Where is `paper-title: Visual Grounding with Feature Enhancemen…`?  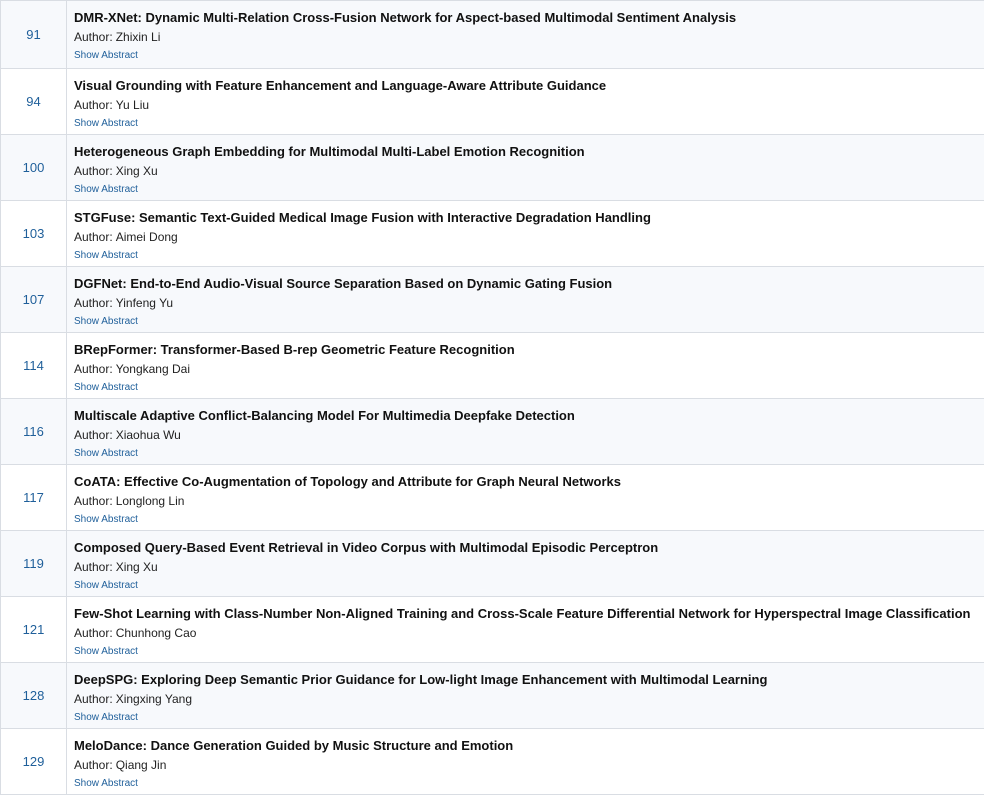 paper-title: Visual Grounding with Feature Enhancemen… is located at coordinates (340, 85).